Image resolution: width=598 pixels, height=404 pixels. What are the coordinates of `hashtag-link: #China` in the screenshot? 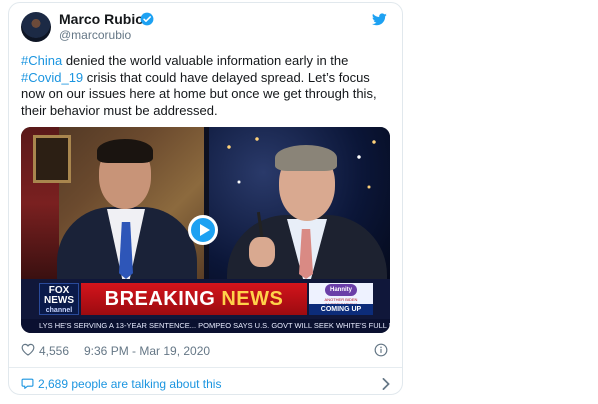 It's located at (41, 60).